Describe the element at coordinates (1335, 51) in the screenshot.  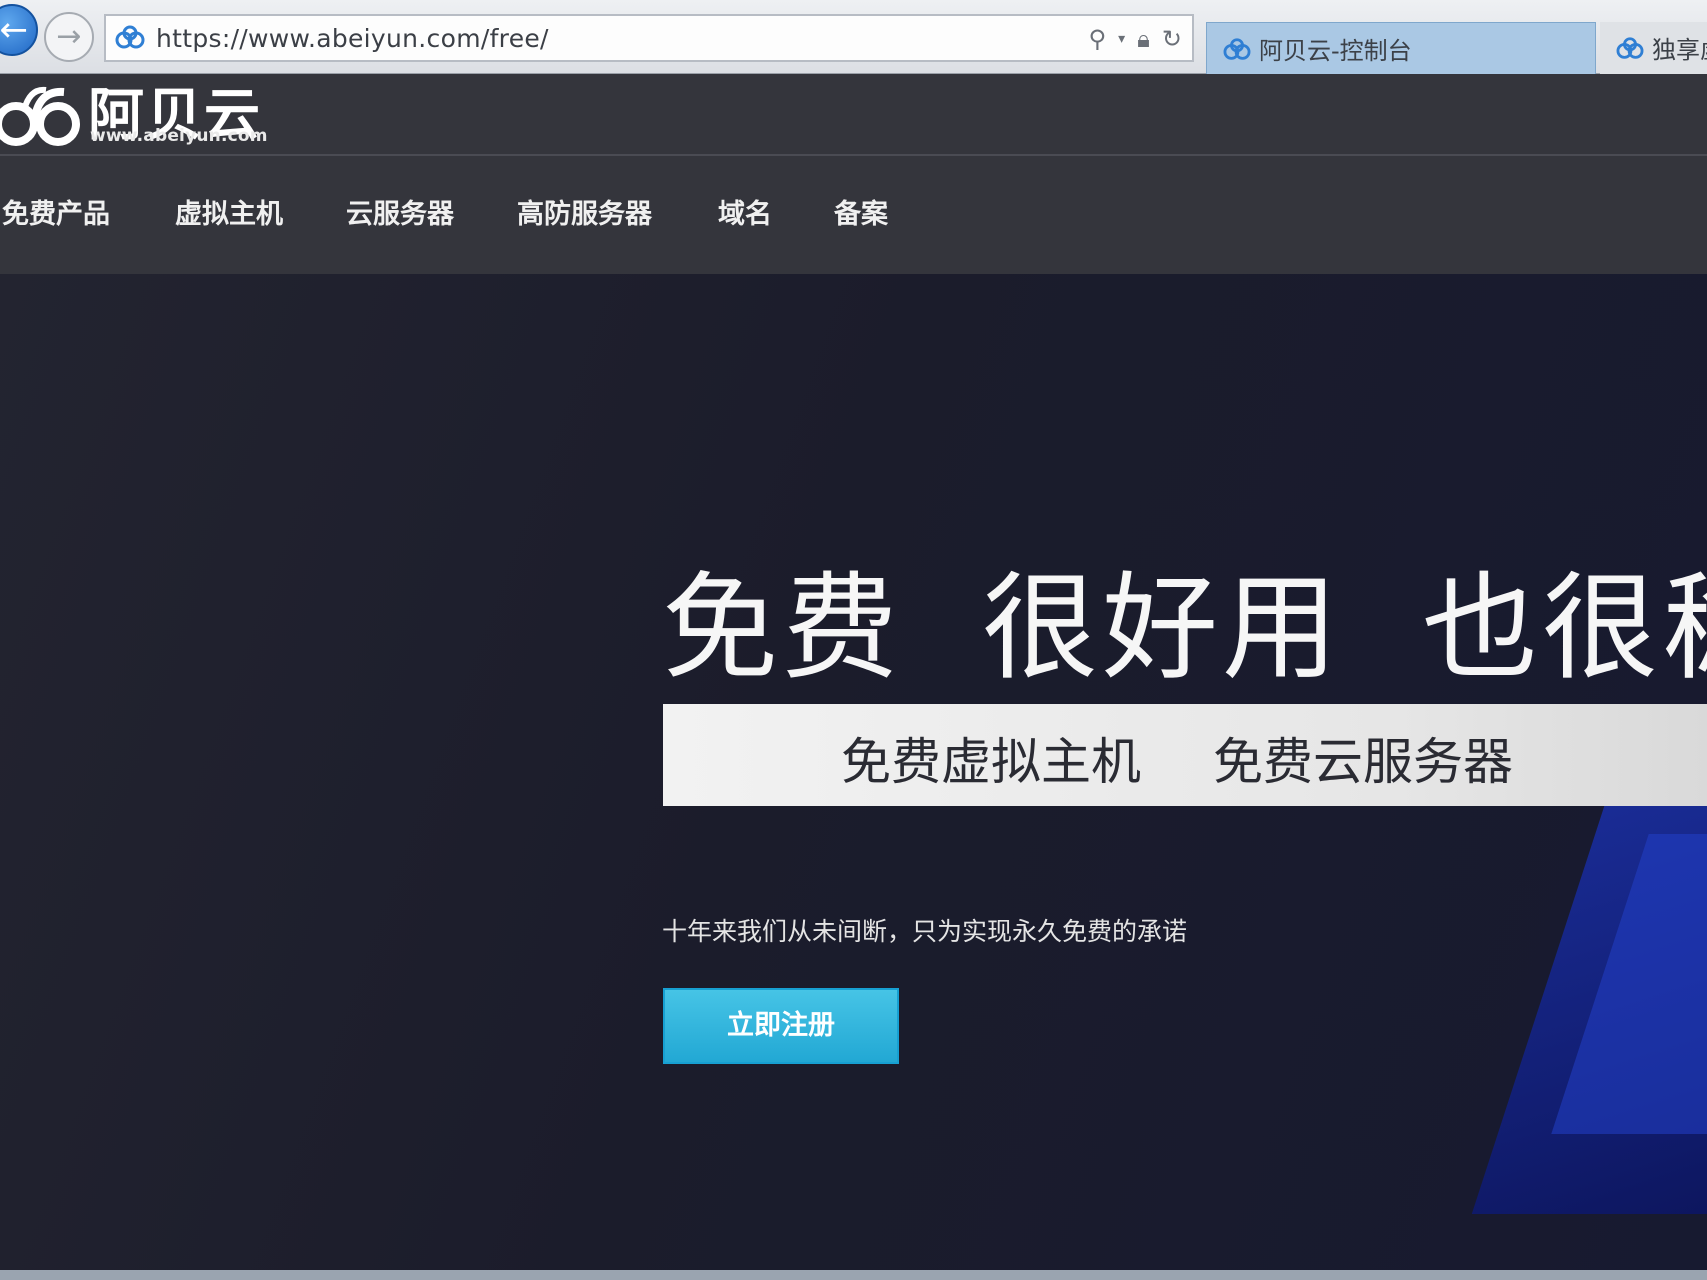
I see `tab-label: 阿贝云-控制台` at that location.